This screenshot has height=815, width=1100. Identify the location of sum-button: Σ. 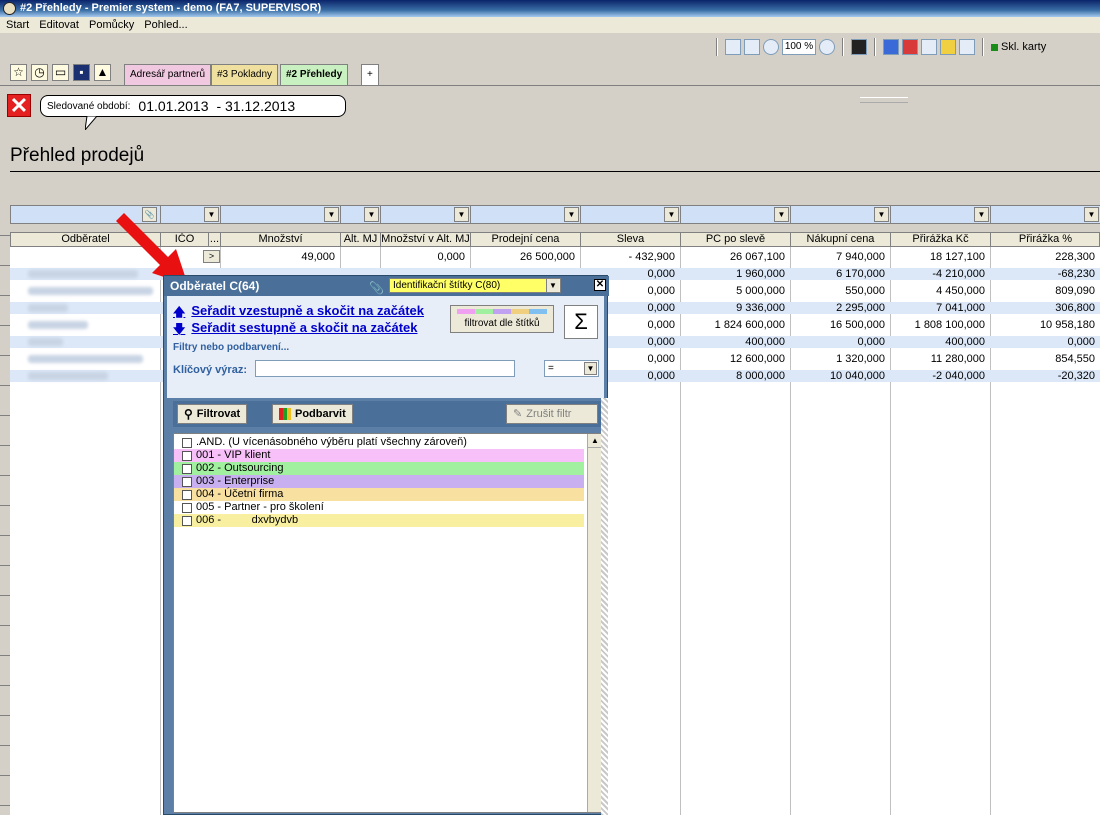
(581, 322).